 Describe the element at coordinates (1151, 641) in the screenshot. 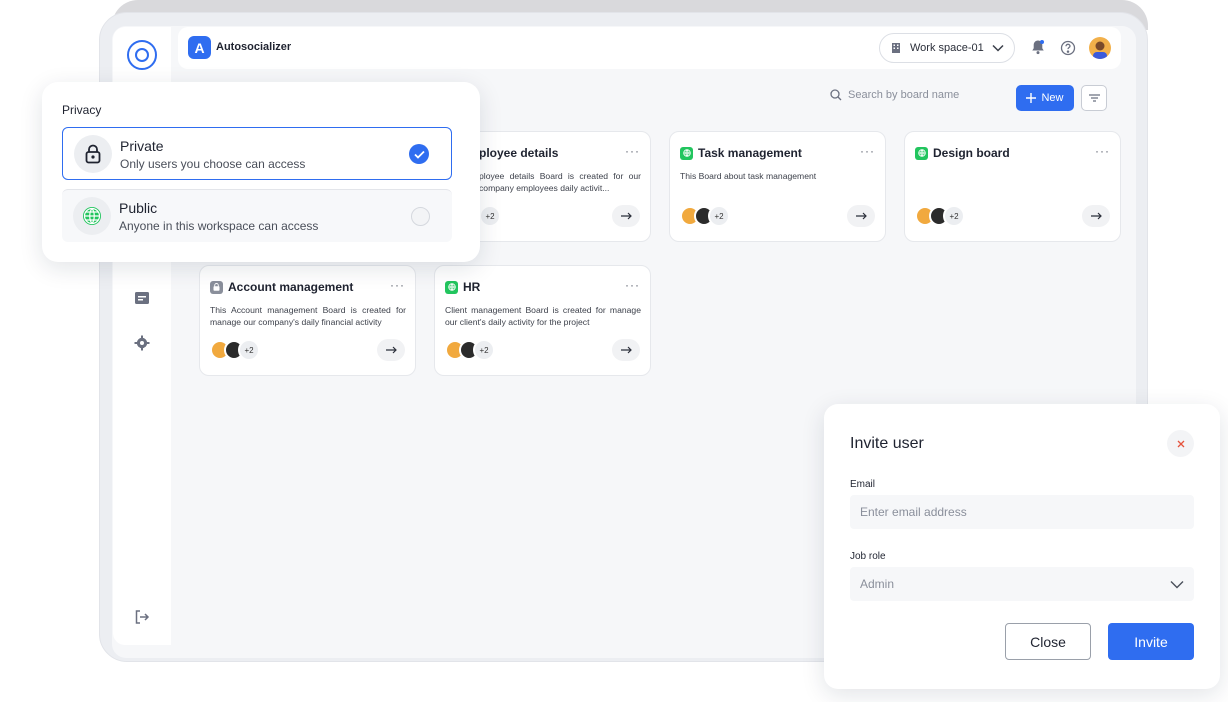

I see `invite-button: Invite` at that location.